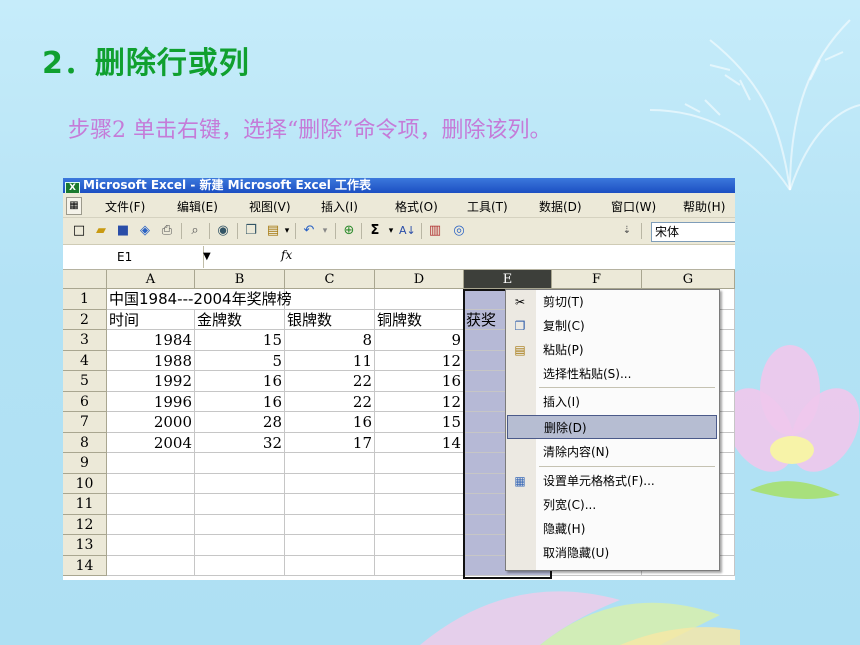 This screenshot has height=645, width=860. What do you see at coordinates (612, 529) in the screenshot?
I see `menu-item-hide: 隐藏(H)` at bounding box center [612, 529].